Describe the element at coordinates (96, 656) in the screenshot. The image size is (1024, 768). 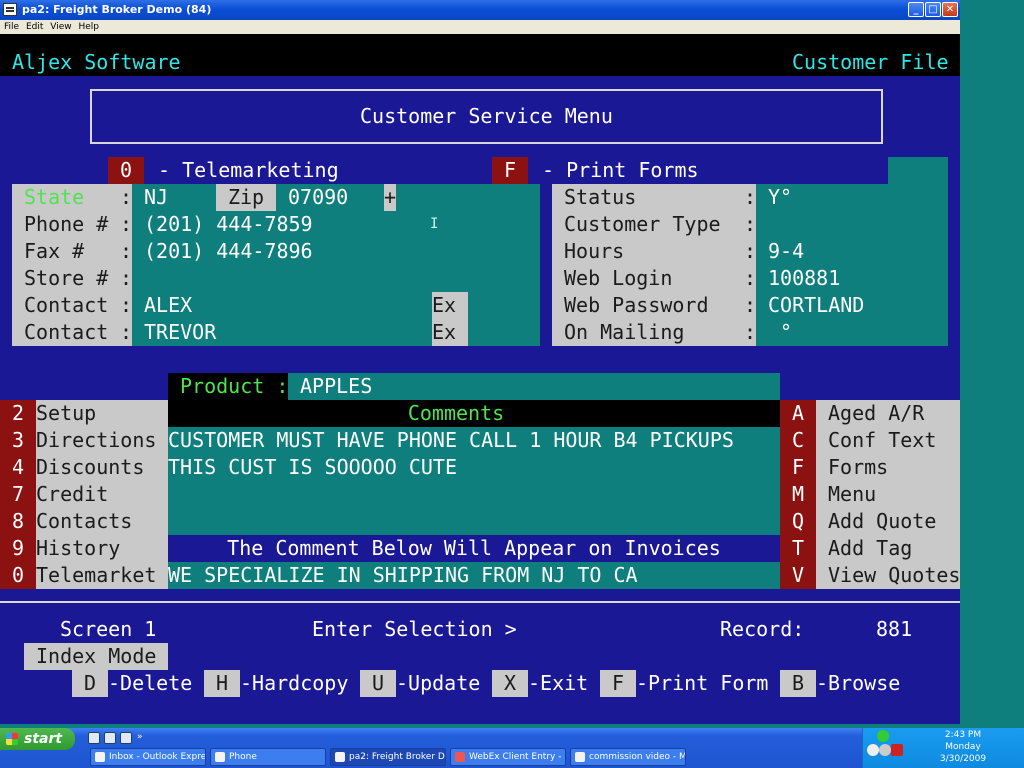
I see `index-mode-button: Index Mode` at that location.